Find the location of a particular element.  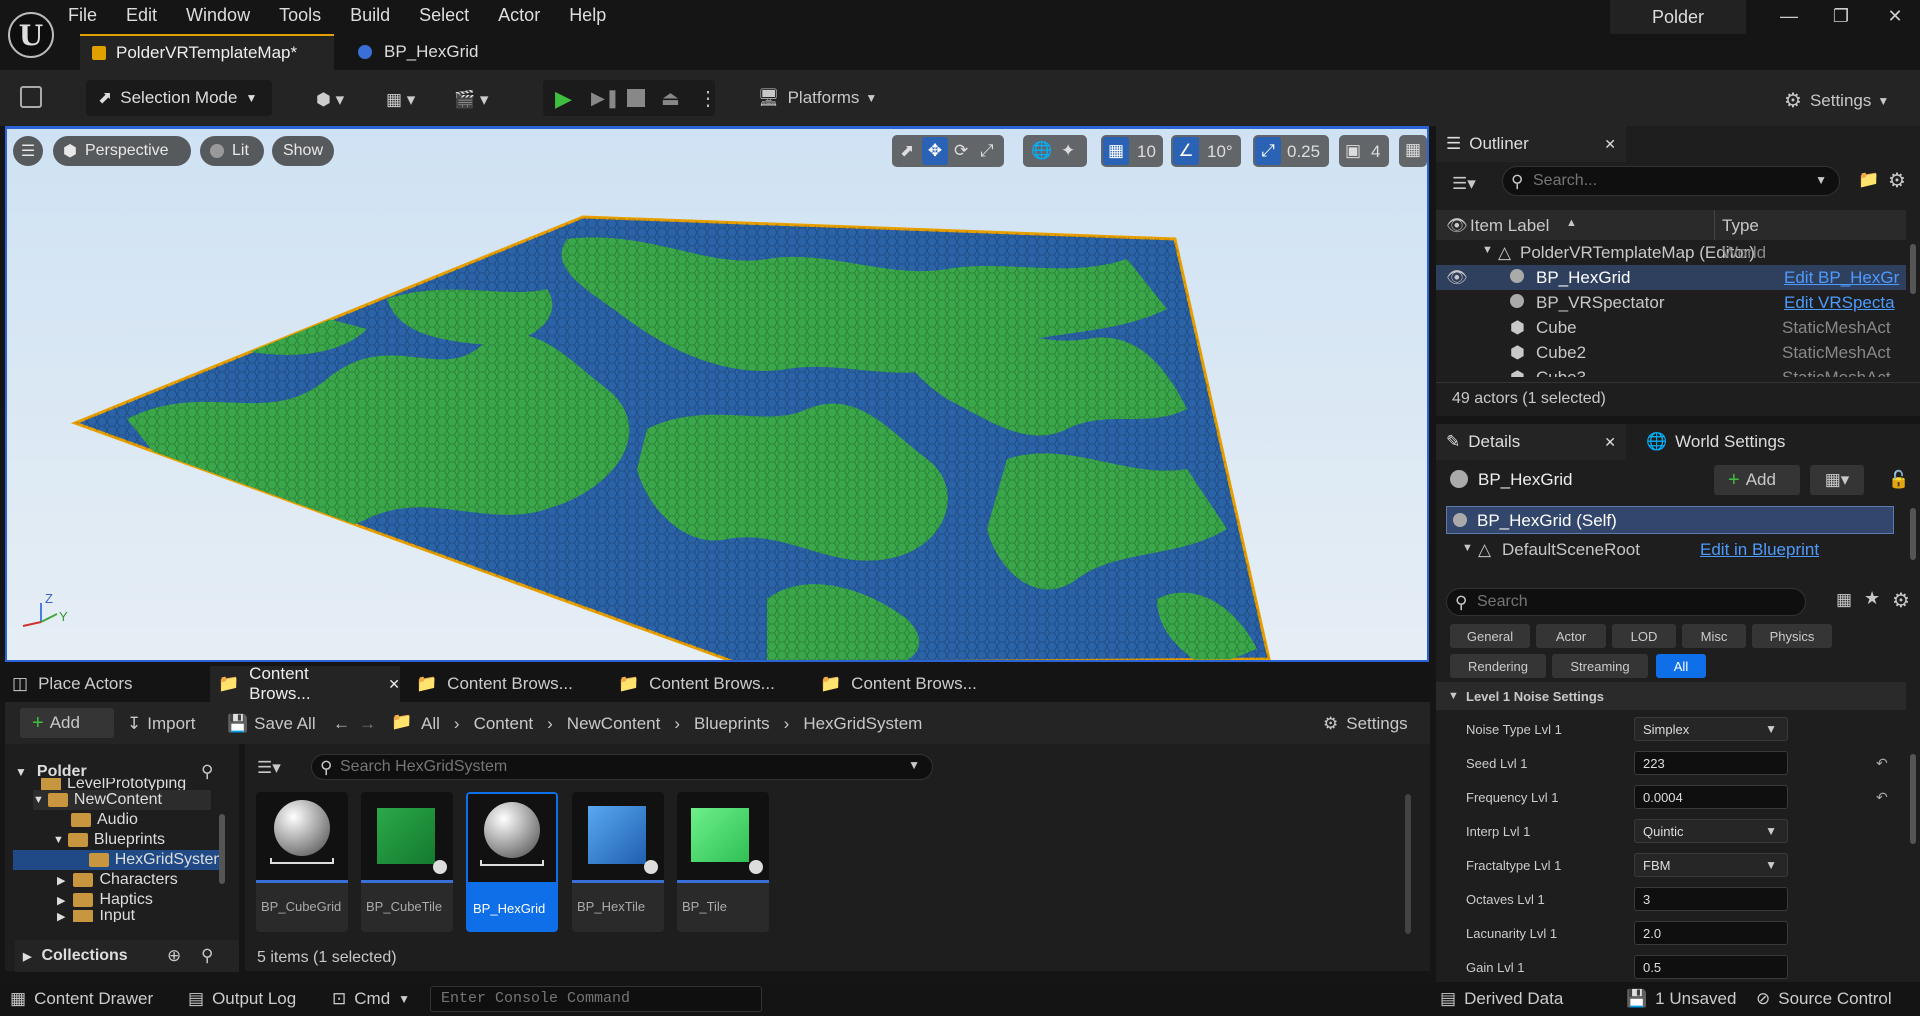

tab-bp-hexgrid: BP_HexGrid is located at coordinates (426, 52).